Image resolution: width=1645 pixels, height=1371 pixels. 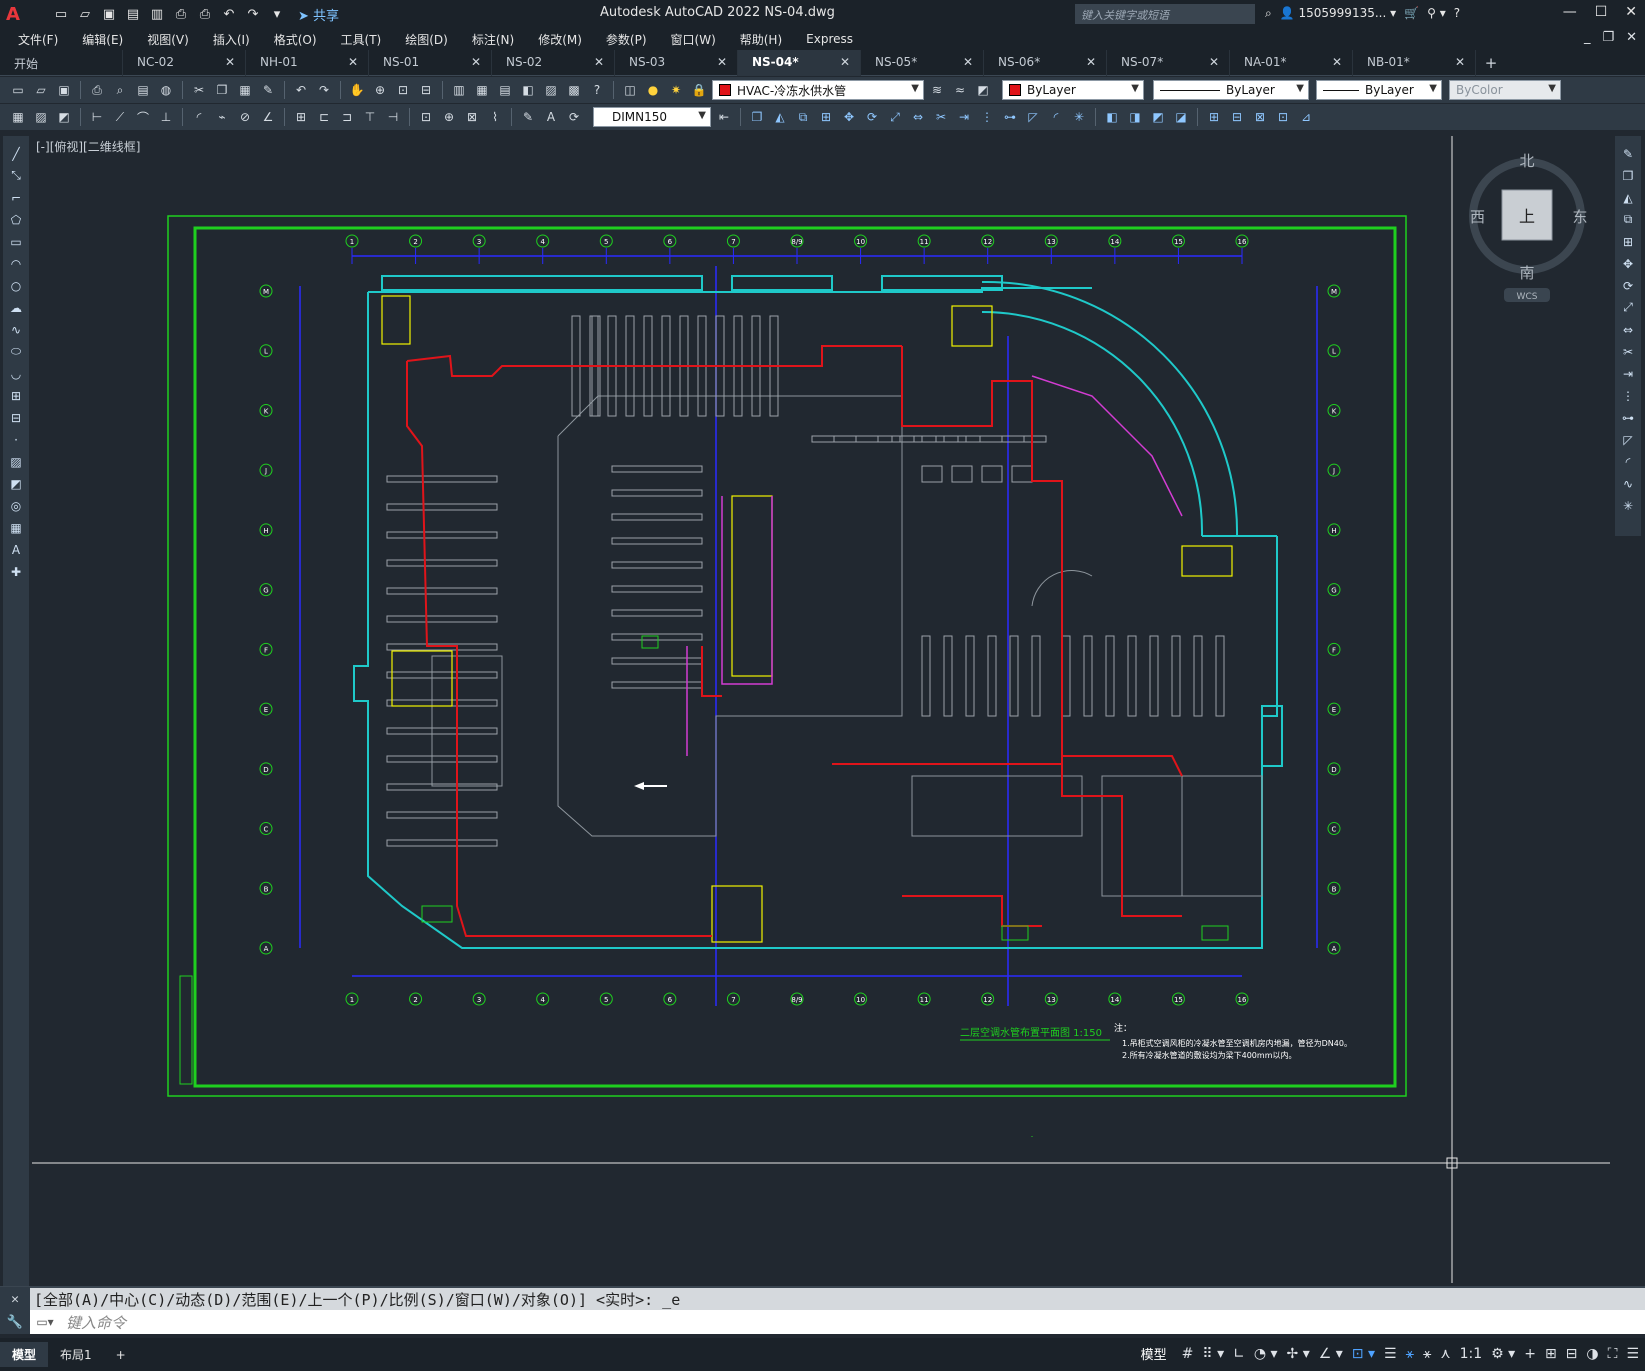 I want to click on compass-north: 北, so click(x=1526, y=161).